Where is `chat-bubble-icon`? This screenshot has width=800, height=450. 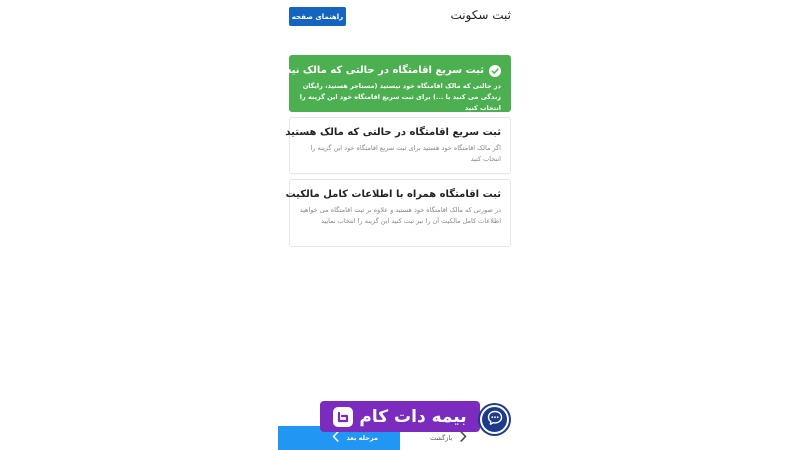
chat-bubble-icon is located at coordinates (495, 420).